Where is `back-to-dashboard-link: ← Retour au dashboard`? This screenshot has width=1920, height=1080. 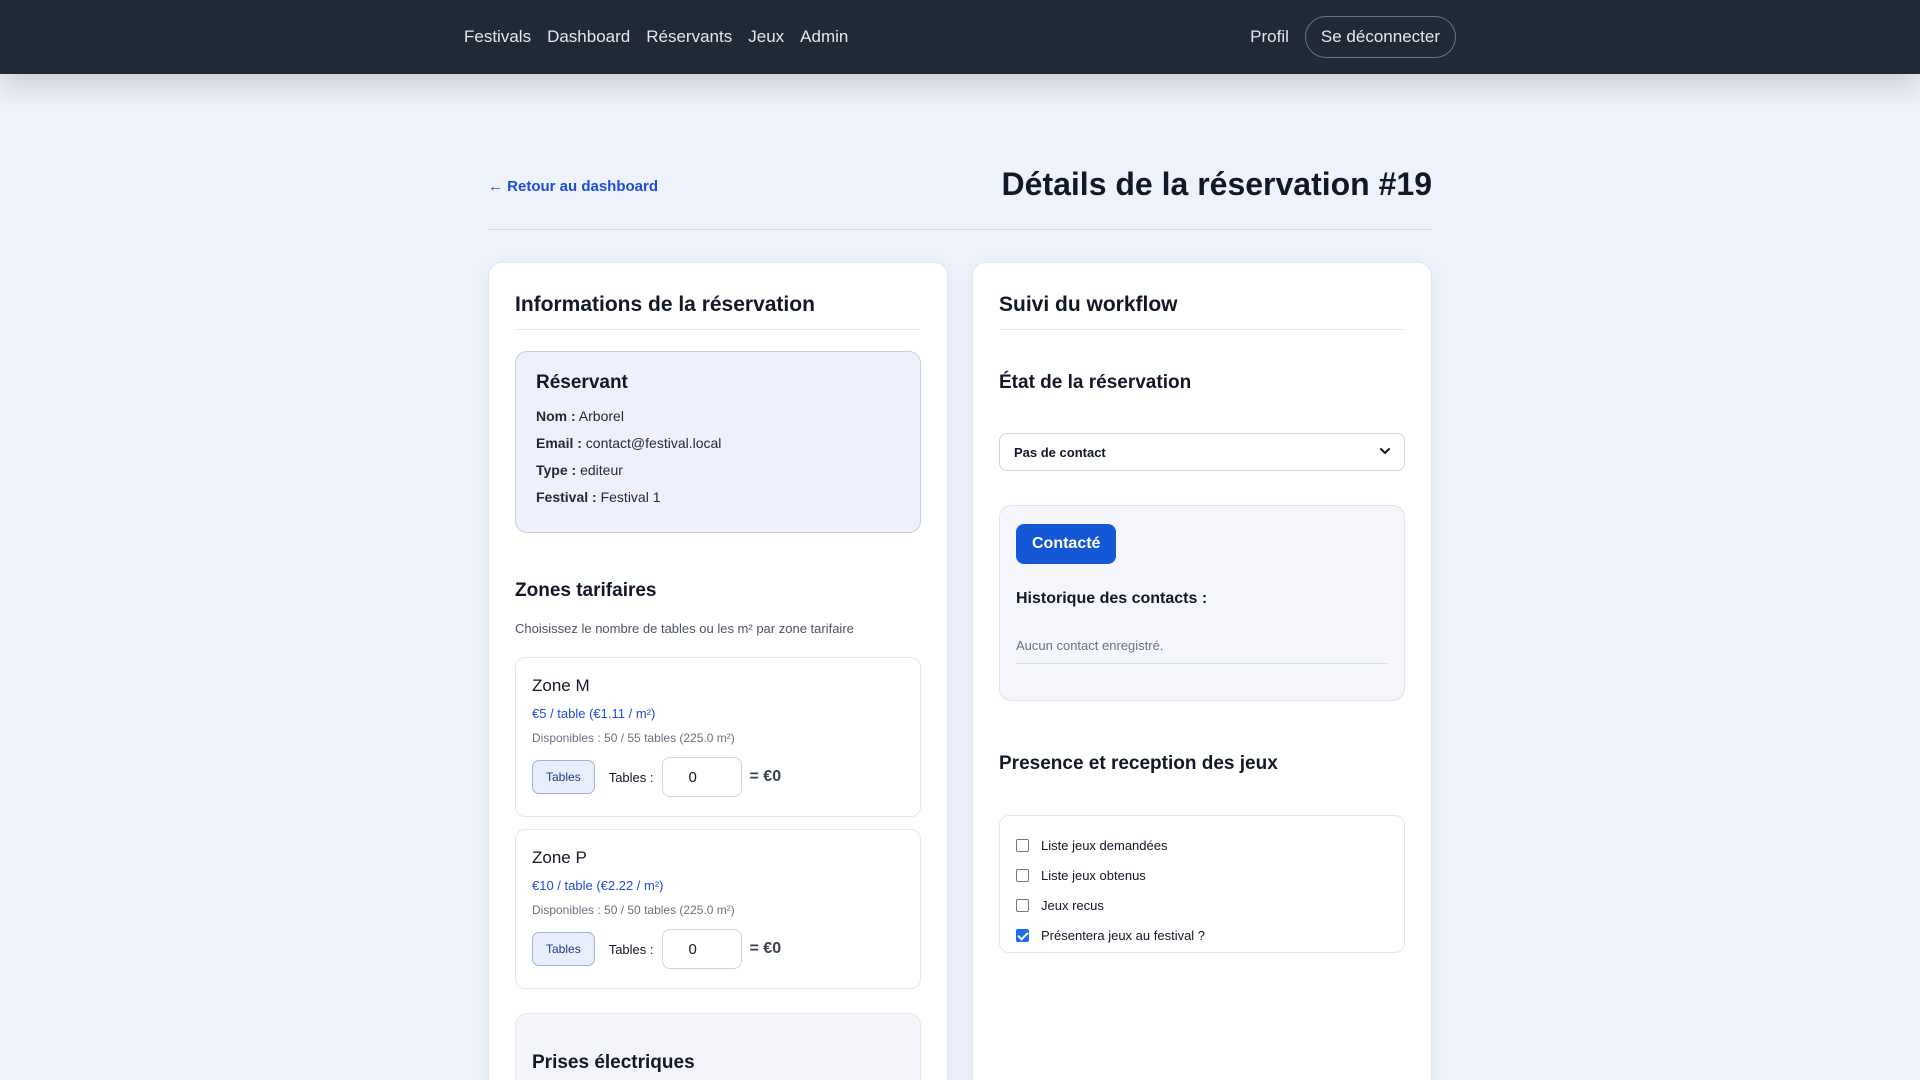
back-to-dashboard-link: ← Retour au dashboard is located at coordinates (573, 186).